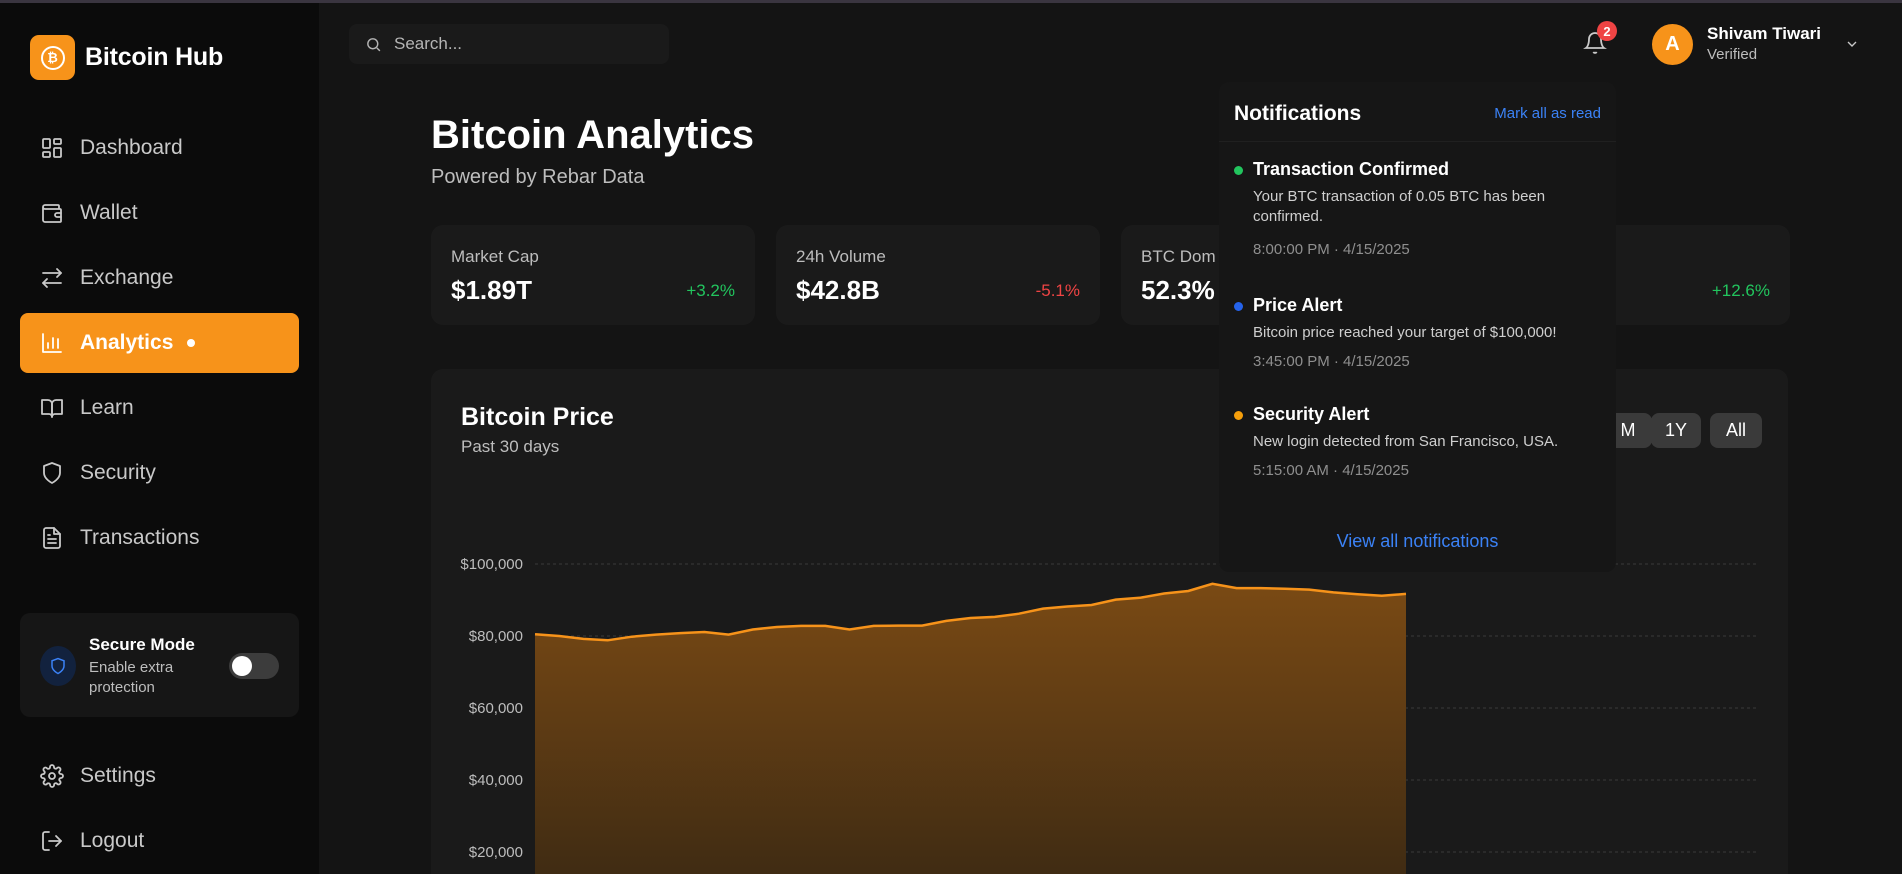  I want to click on notification-title: Transaction Confirmed, so click(1351, 169).